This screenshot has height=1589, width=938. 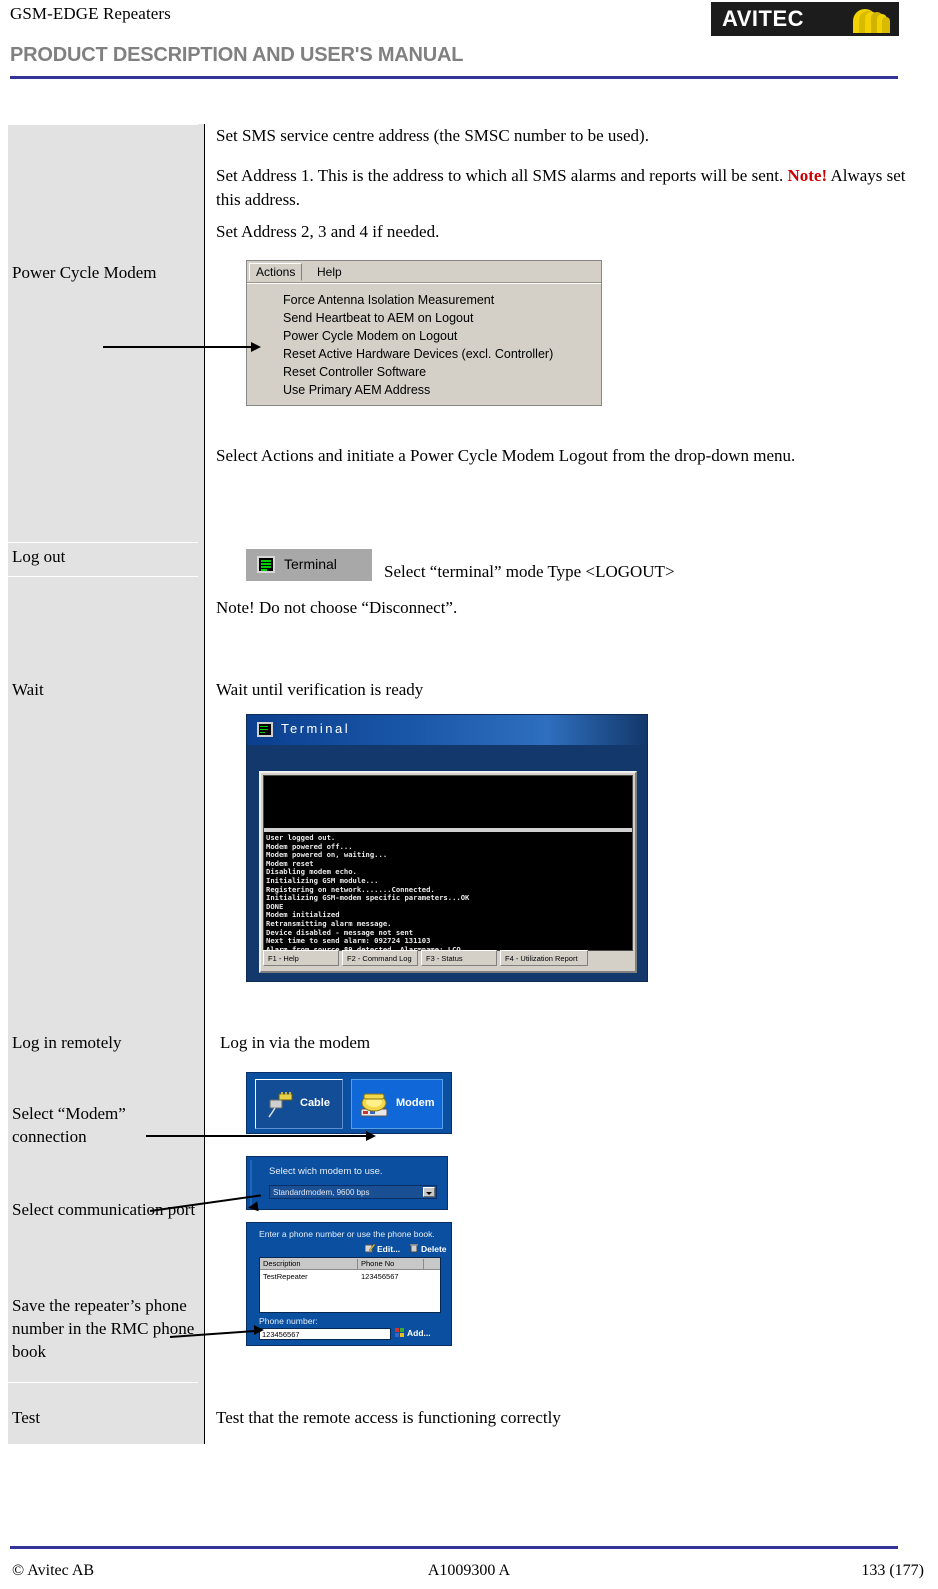 What do you see at coordinates (265, 729) in the screenshot?
I see `terminal-window-icon` at bounding box center [265, 729].